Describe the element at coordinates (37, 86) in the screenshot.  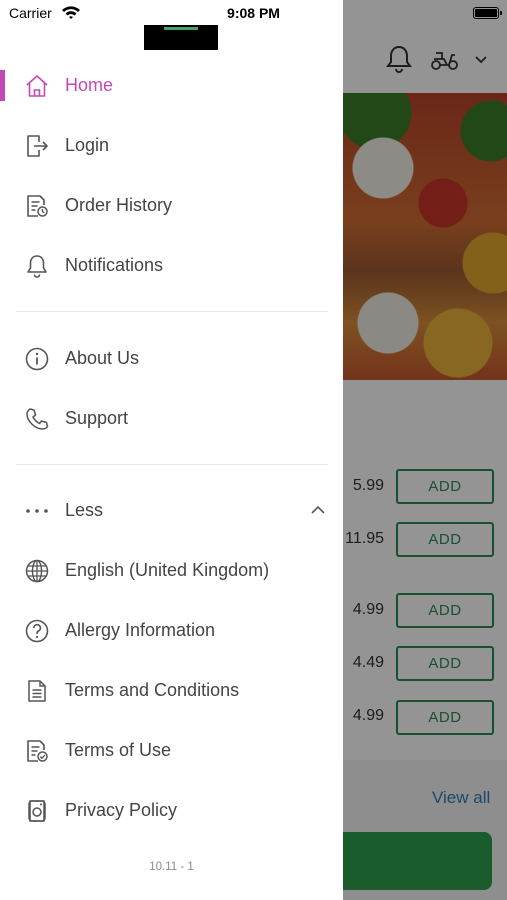
I see `home-icon` at that location.